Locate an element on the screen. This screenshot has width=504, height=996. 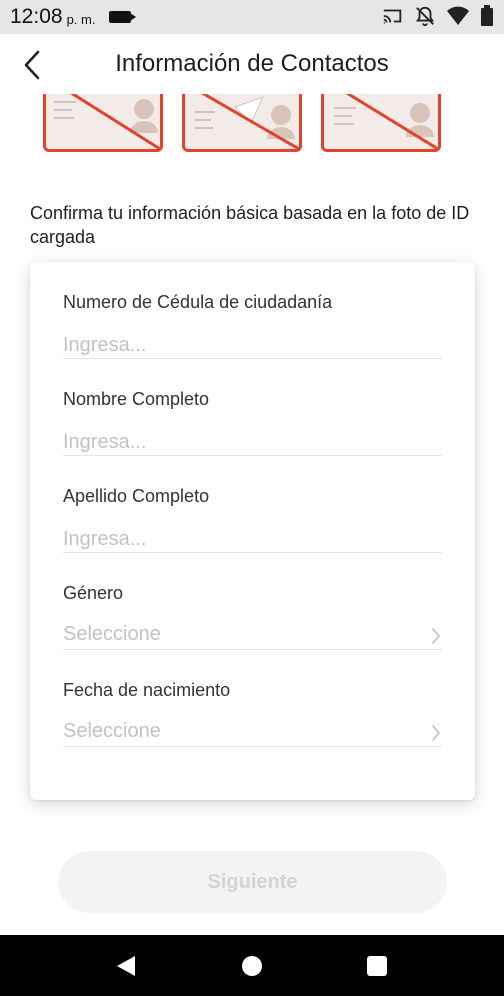
id-photo-examples is located at coordinates (252, 125).